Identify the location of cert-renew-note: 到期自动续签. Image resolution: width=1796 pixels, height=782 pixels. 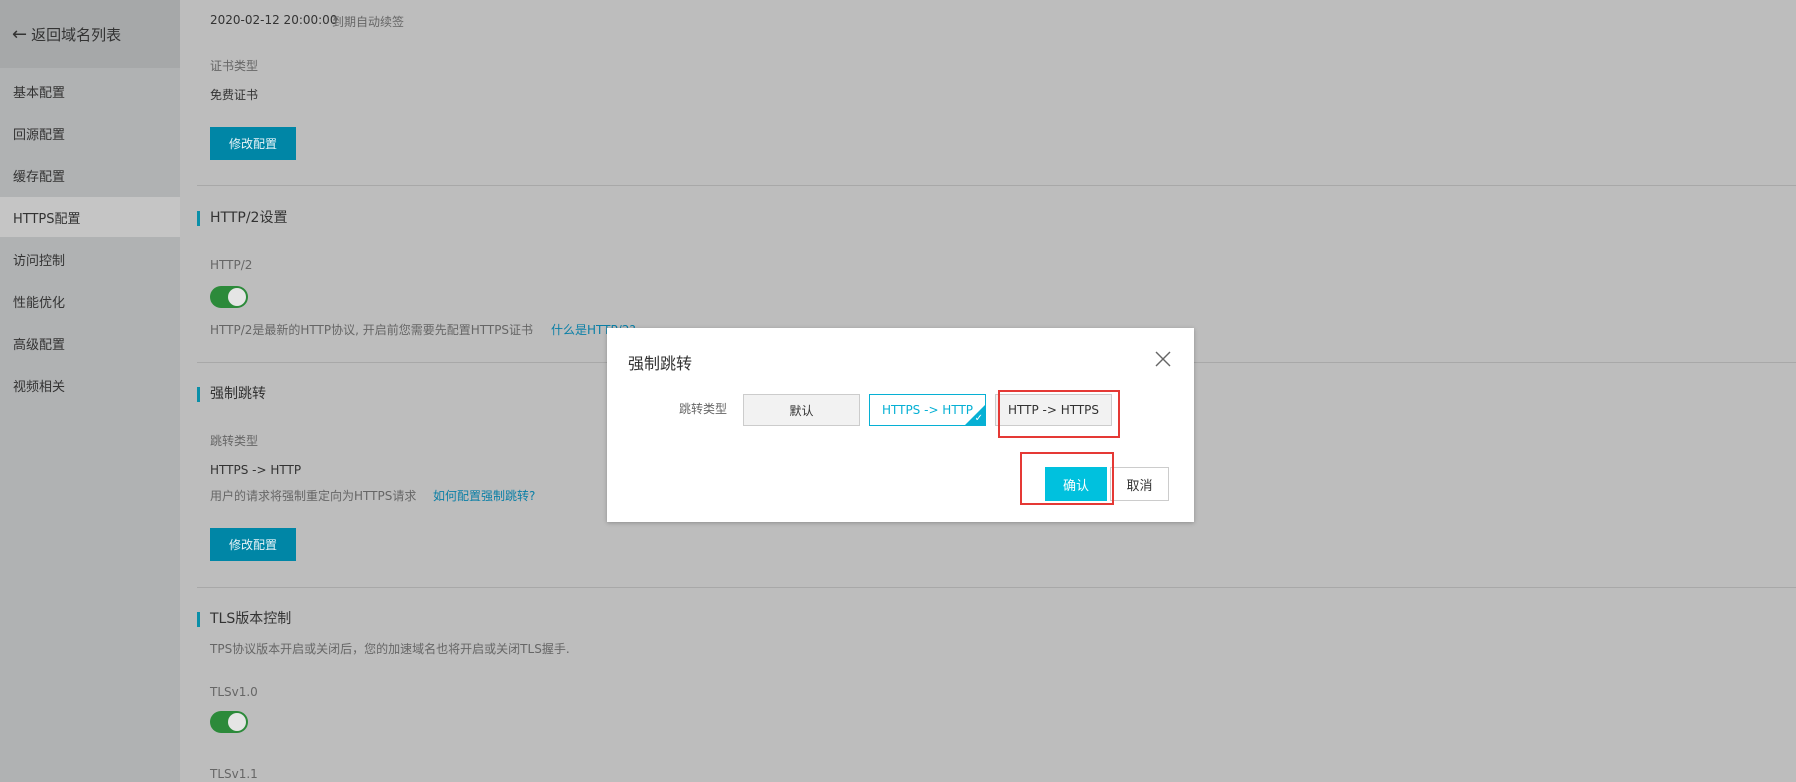
(368, 22).